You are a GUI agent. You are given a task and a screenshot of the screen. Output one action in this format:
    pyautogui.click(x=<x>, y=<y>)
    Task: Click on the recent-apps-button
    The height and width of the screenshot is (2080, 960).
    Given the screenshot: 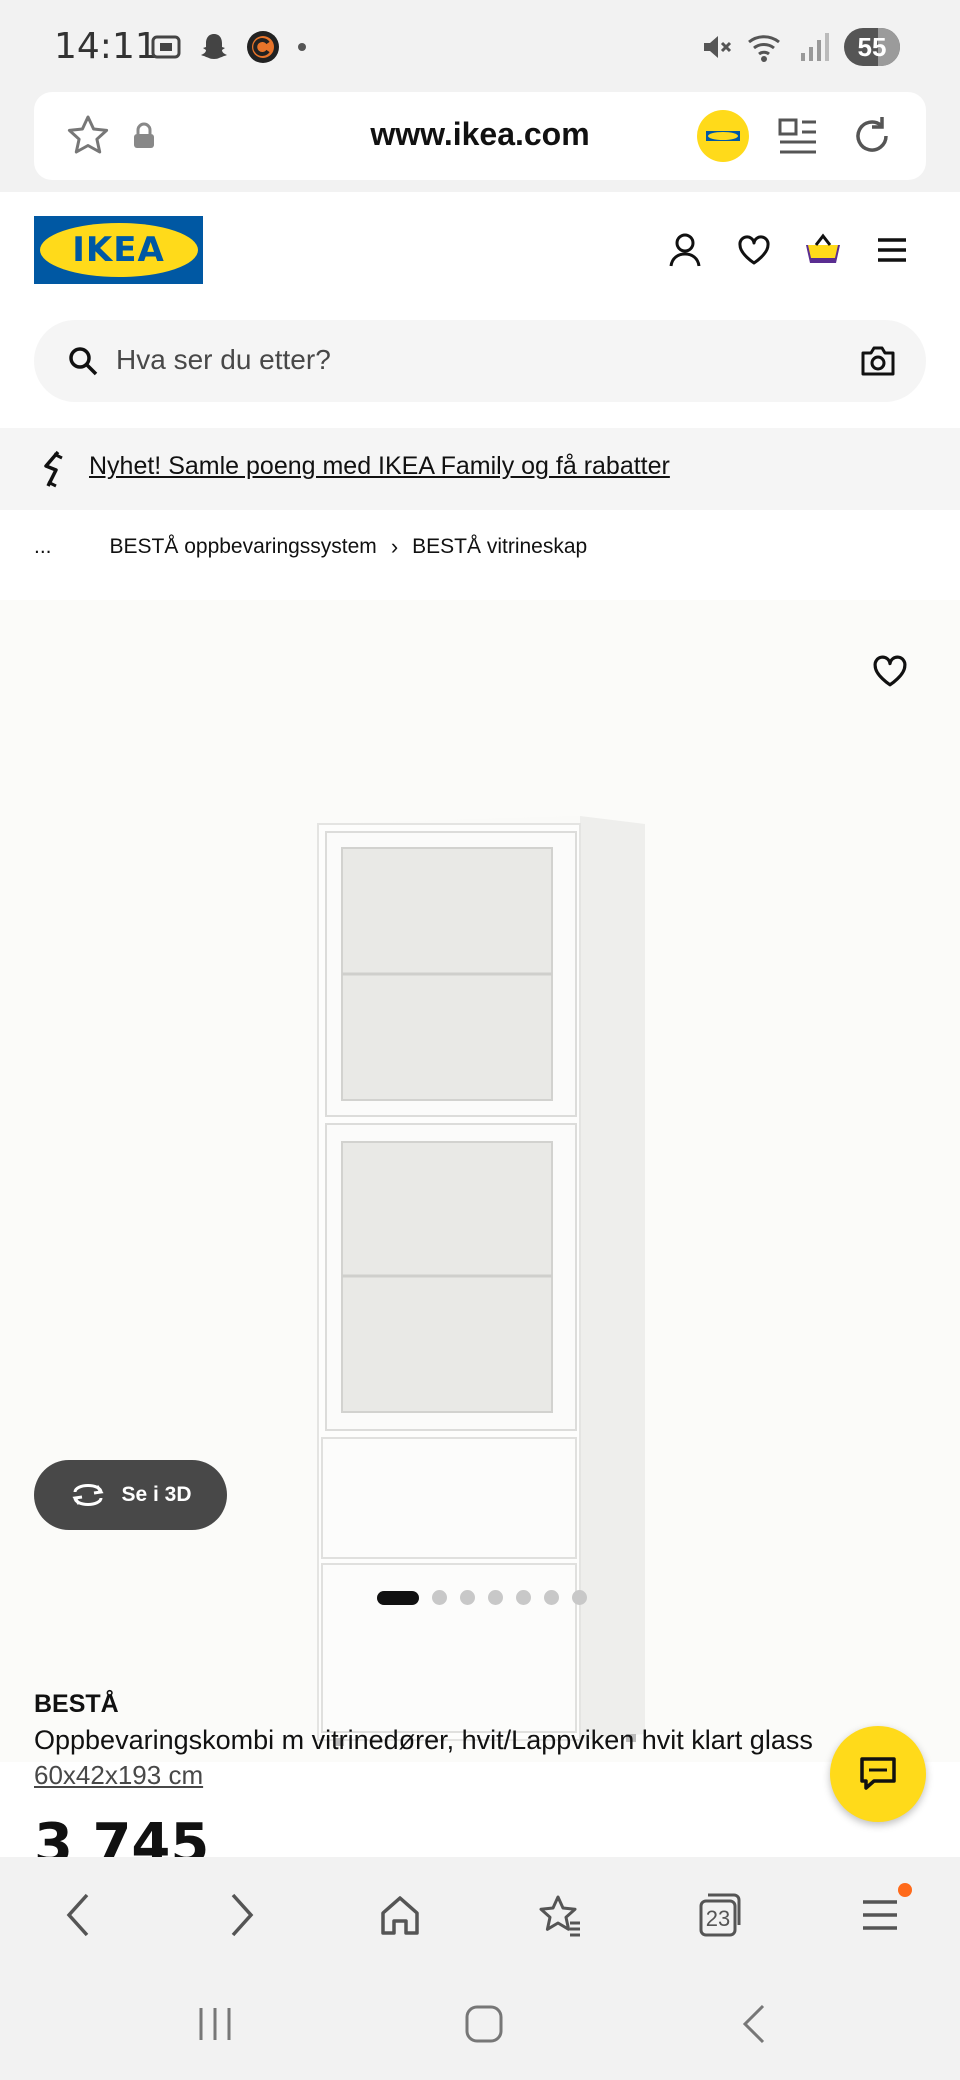 What is the action you would take?
    pyautogui.click(x=215, y=2024)
    